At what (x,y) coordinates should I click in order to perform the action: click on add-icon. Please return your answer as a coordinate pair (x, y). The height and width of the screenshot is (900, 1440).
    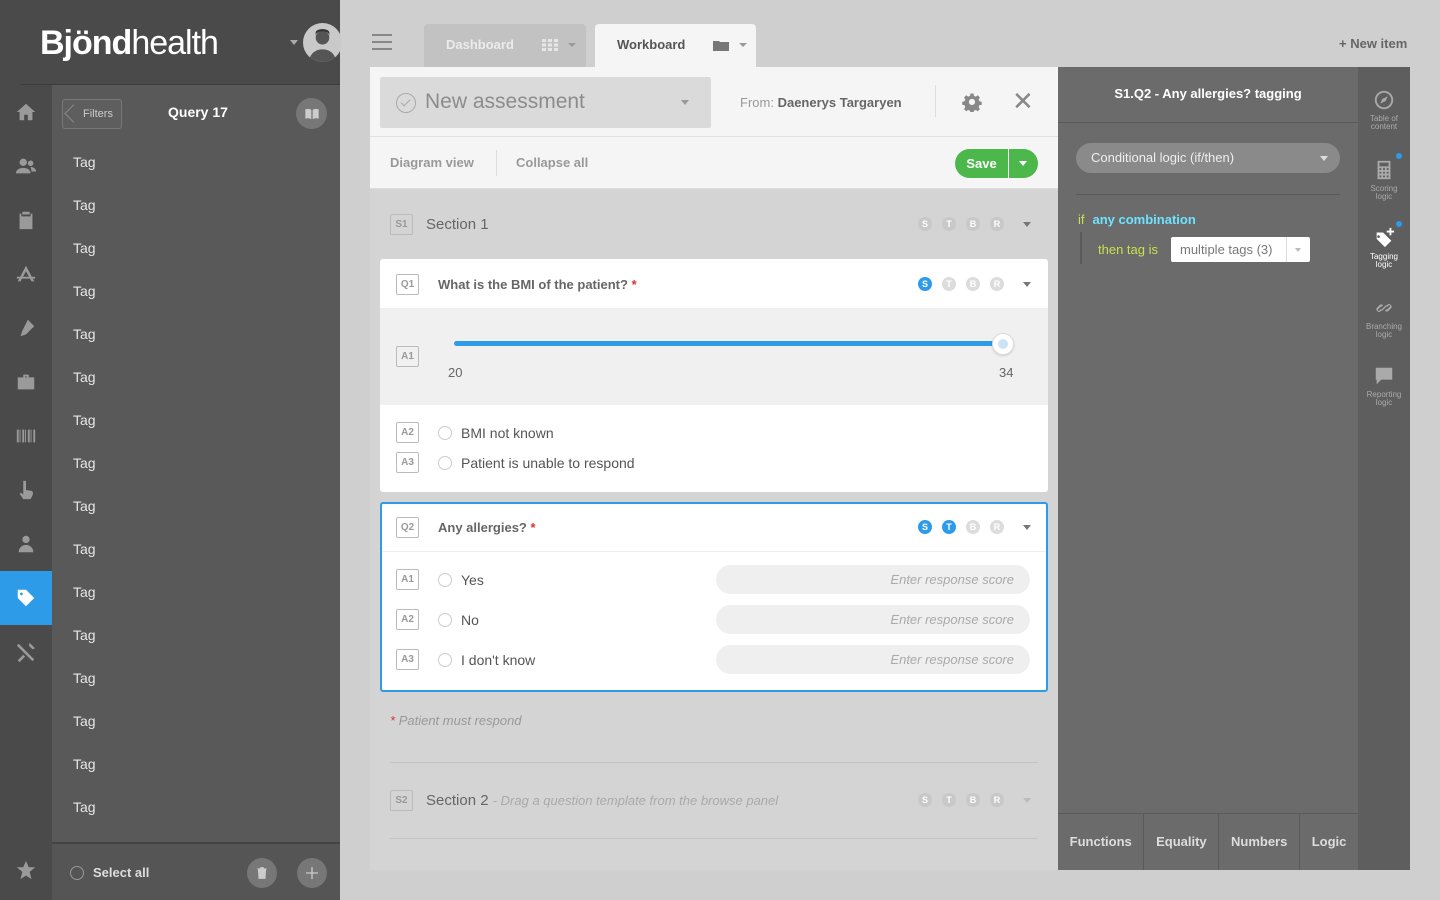
    Looking at the image, I should click on (312, 873).